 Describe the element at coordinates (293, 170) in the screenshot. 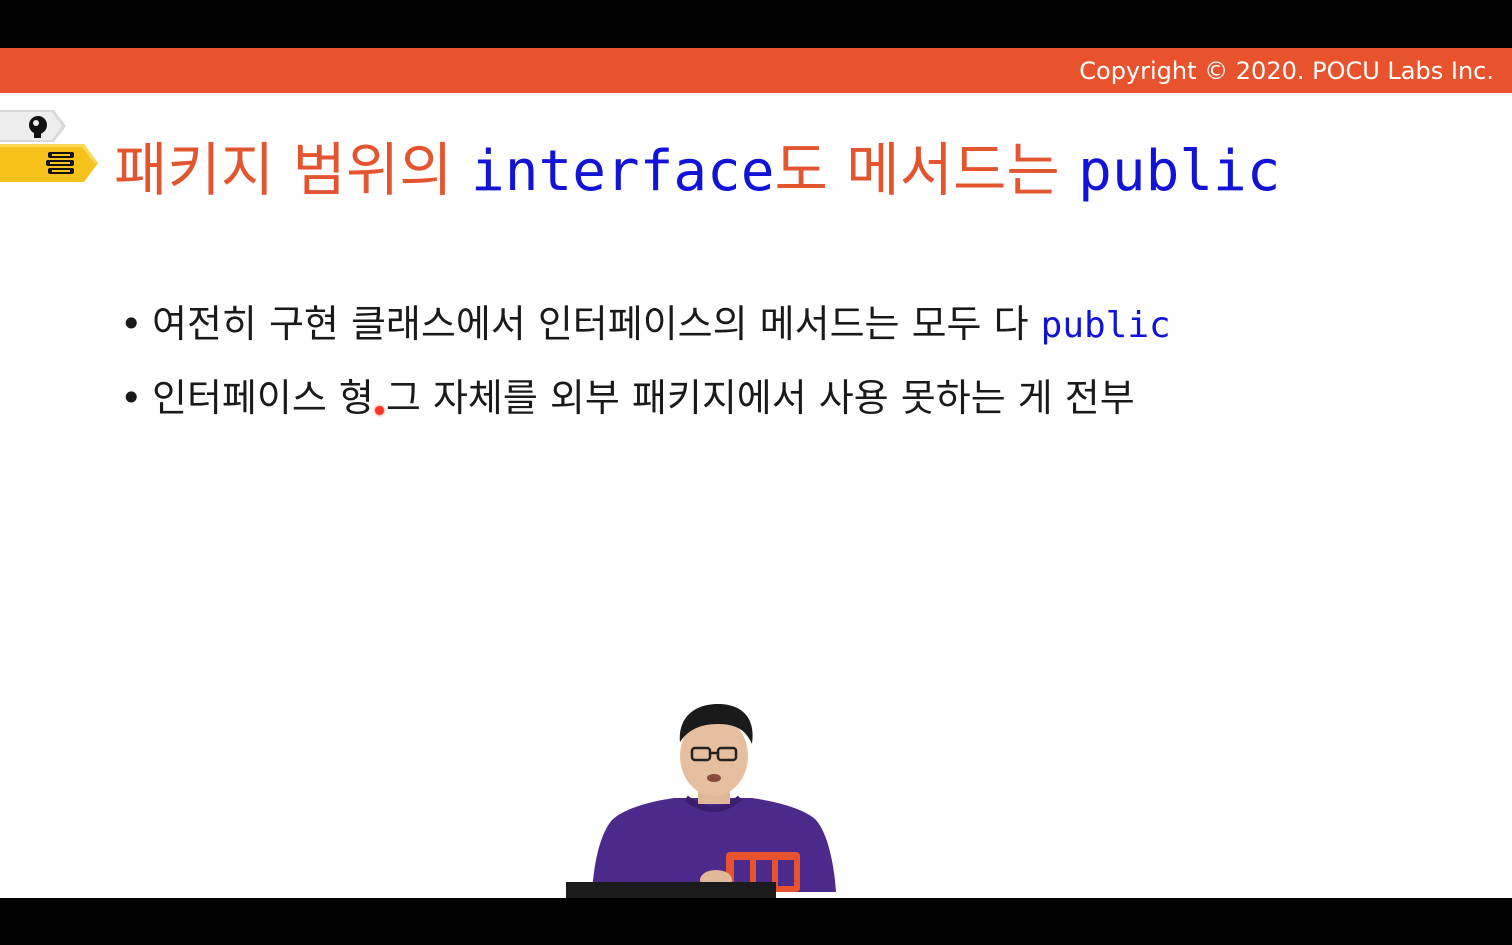

I see `title-text-1: 패키지 범위의` at that location.